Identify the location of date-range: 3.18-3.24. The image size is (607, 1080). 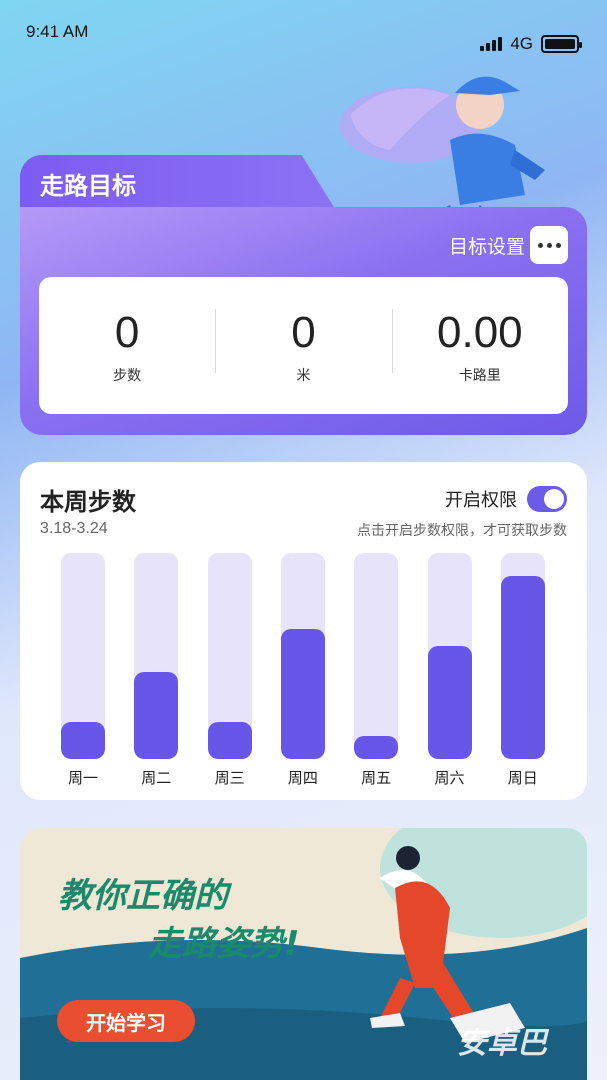
(74, 528).